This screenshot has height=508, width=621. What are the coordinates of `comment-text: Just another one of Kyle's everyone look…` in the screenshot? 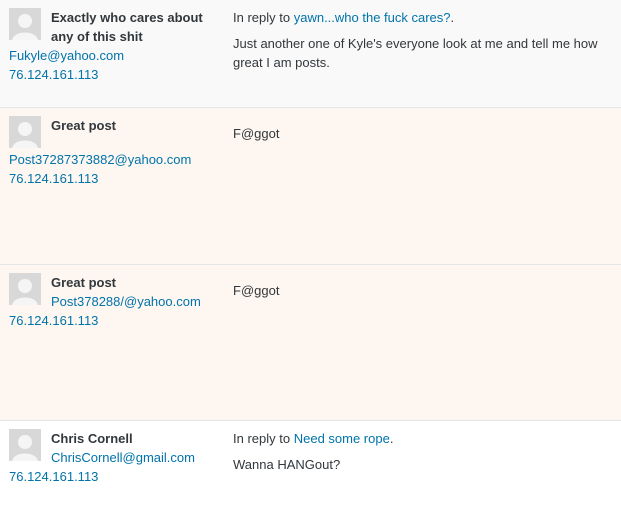 It's located at (415, 53).